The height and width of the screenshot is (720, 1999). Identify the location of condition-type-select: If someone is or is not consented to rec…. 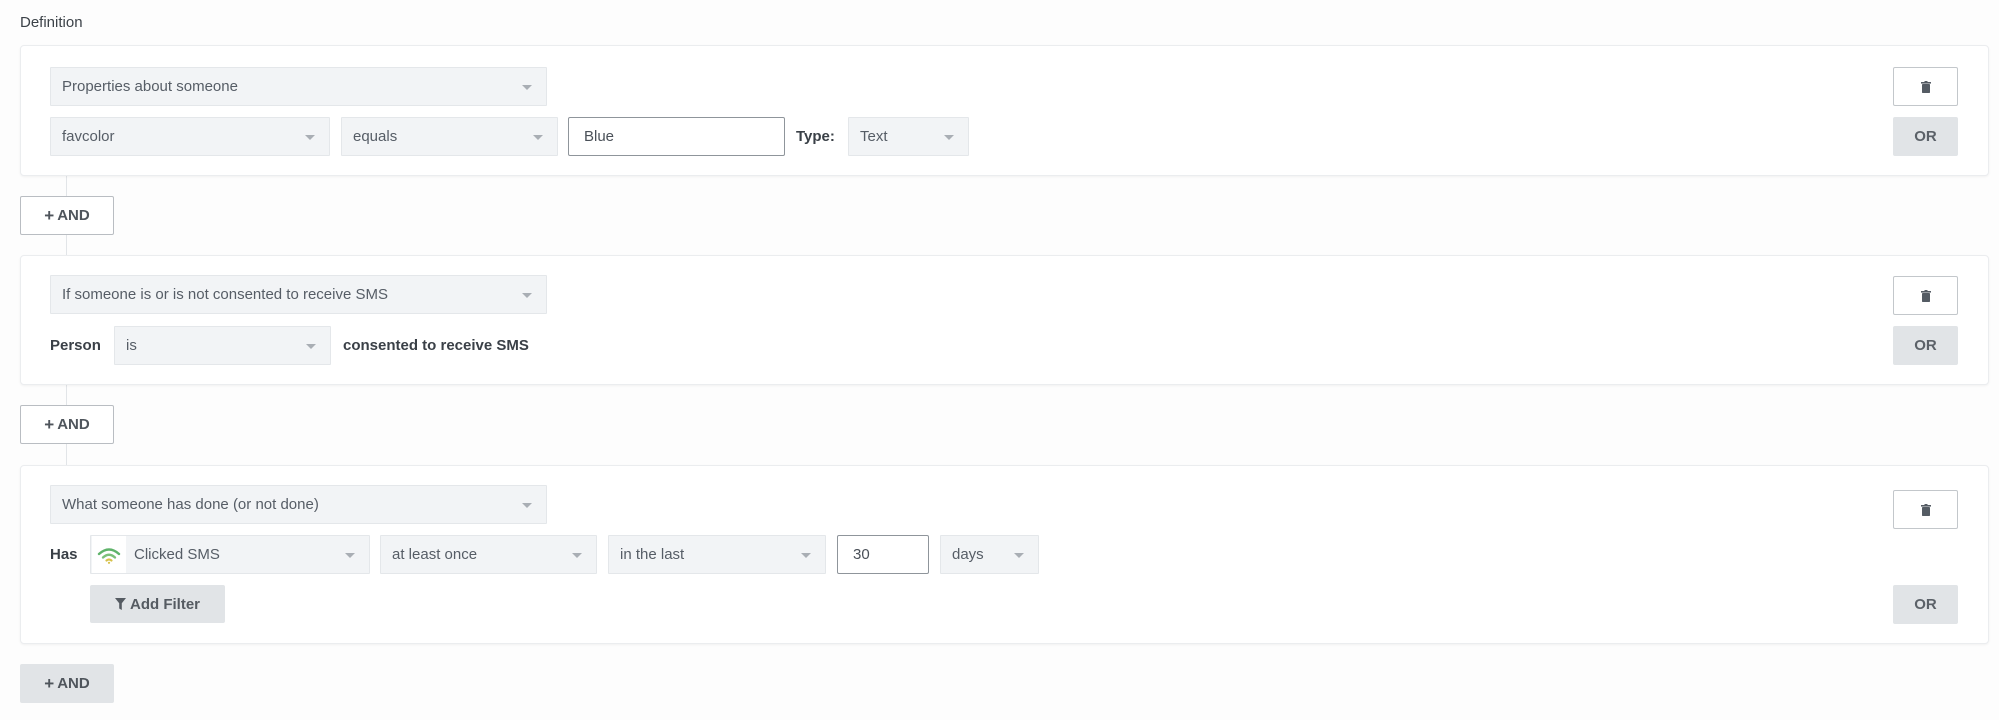
(298, 294).